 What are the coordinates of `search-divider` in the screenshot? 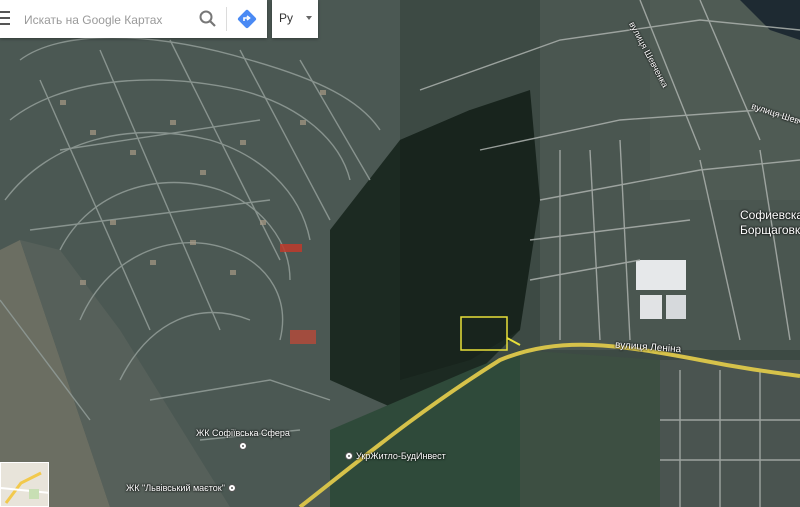 It's located at (226, 19).